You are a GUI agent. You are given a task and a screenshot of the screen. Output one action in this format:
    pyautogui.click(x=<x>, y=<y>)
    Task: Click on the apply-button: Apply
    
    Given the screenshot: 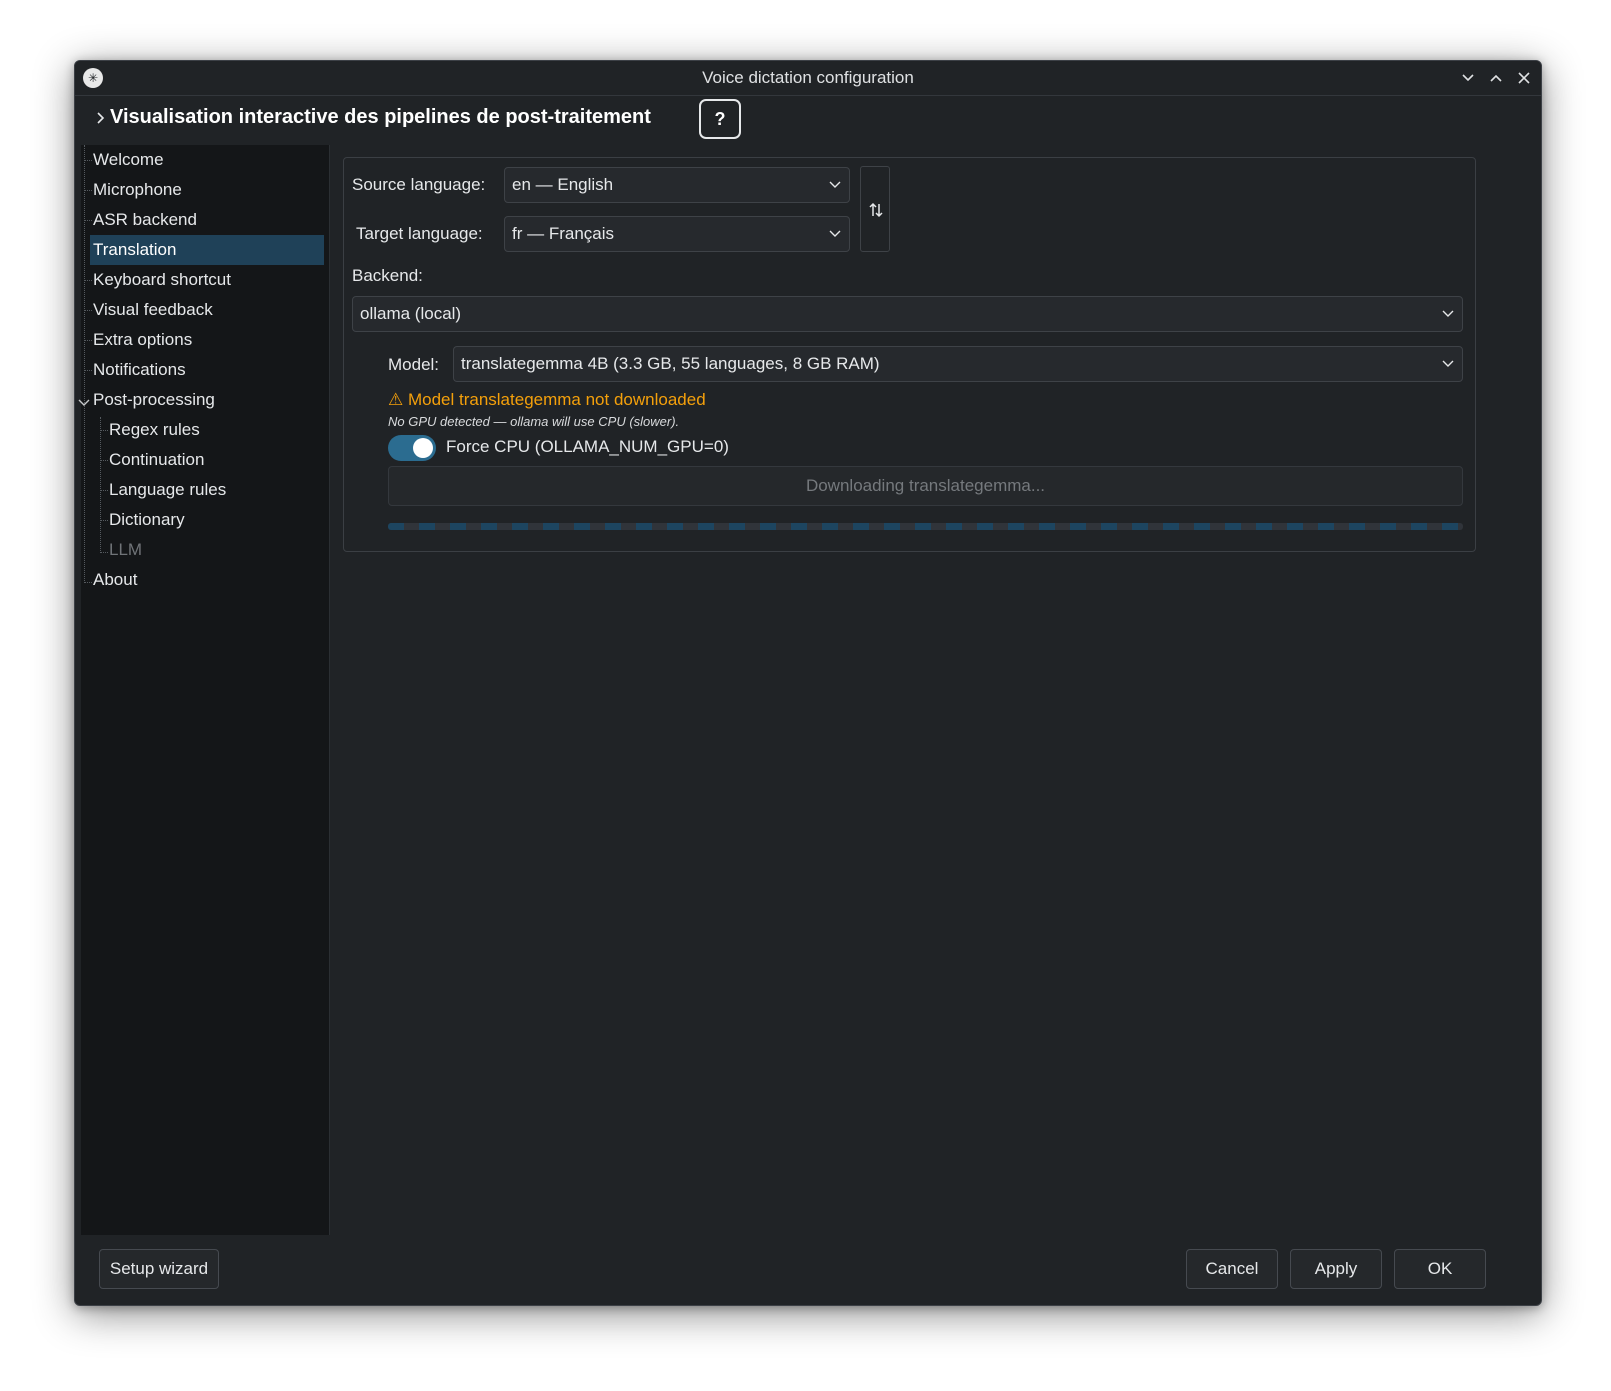 What is the action you would take?
    pyautogui.click(x=1336, y=1269)
    